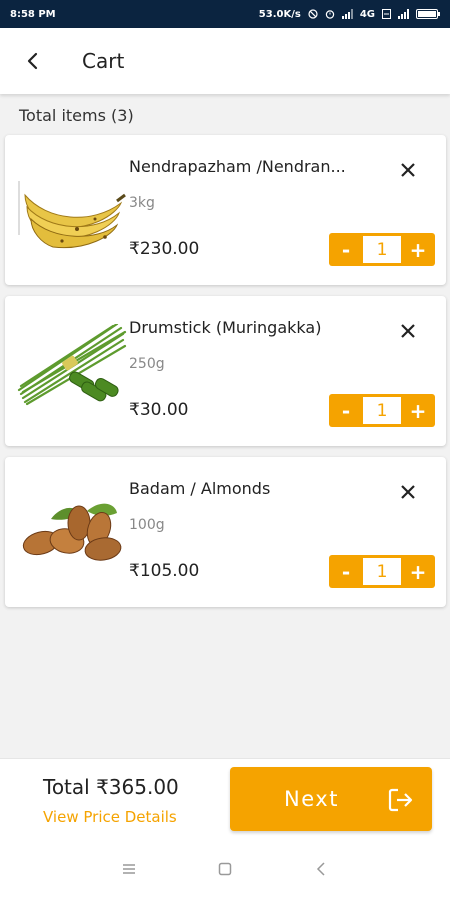 The image size is (450, 900). Describe the element at coordinates (225, 14) in the screenshot. I see `status-bar: 8:58 PM 53.0K/s 4G` at that location.